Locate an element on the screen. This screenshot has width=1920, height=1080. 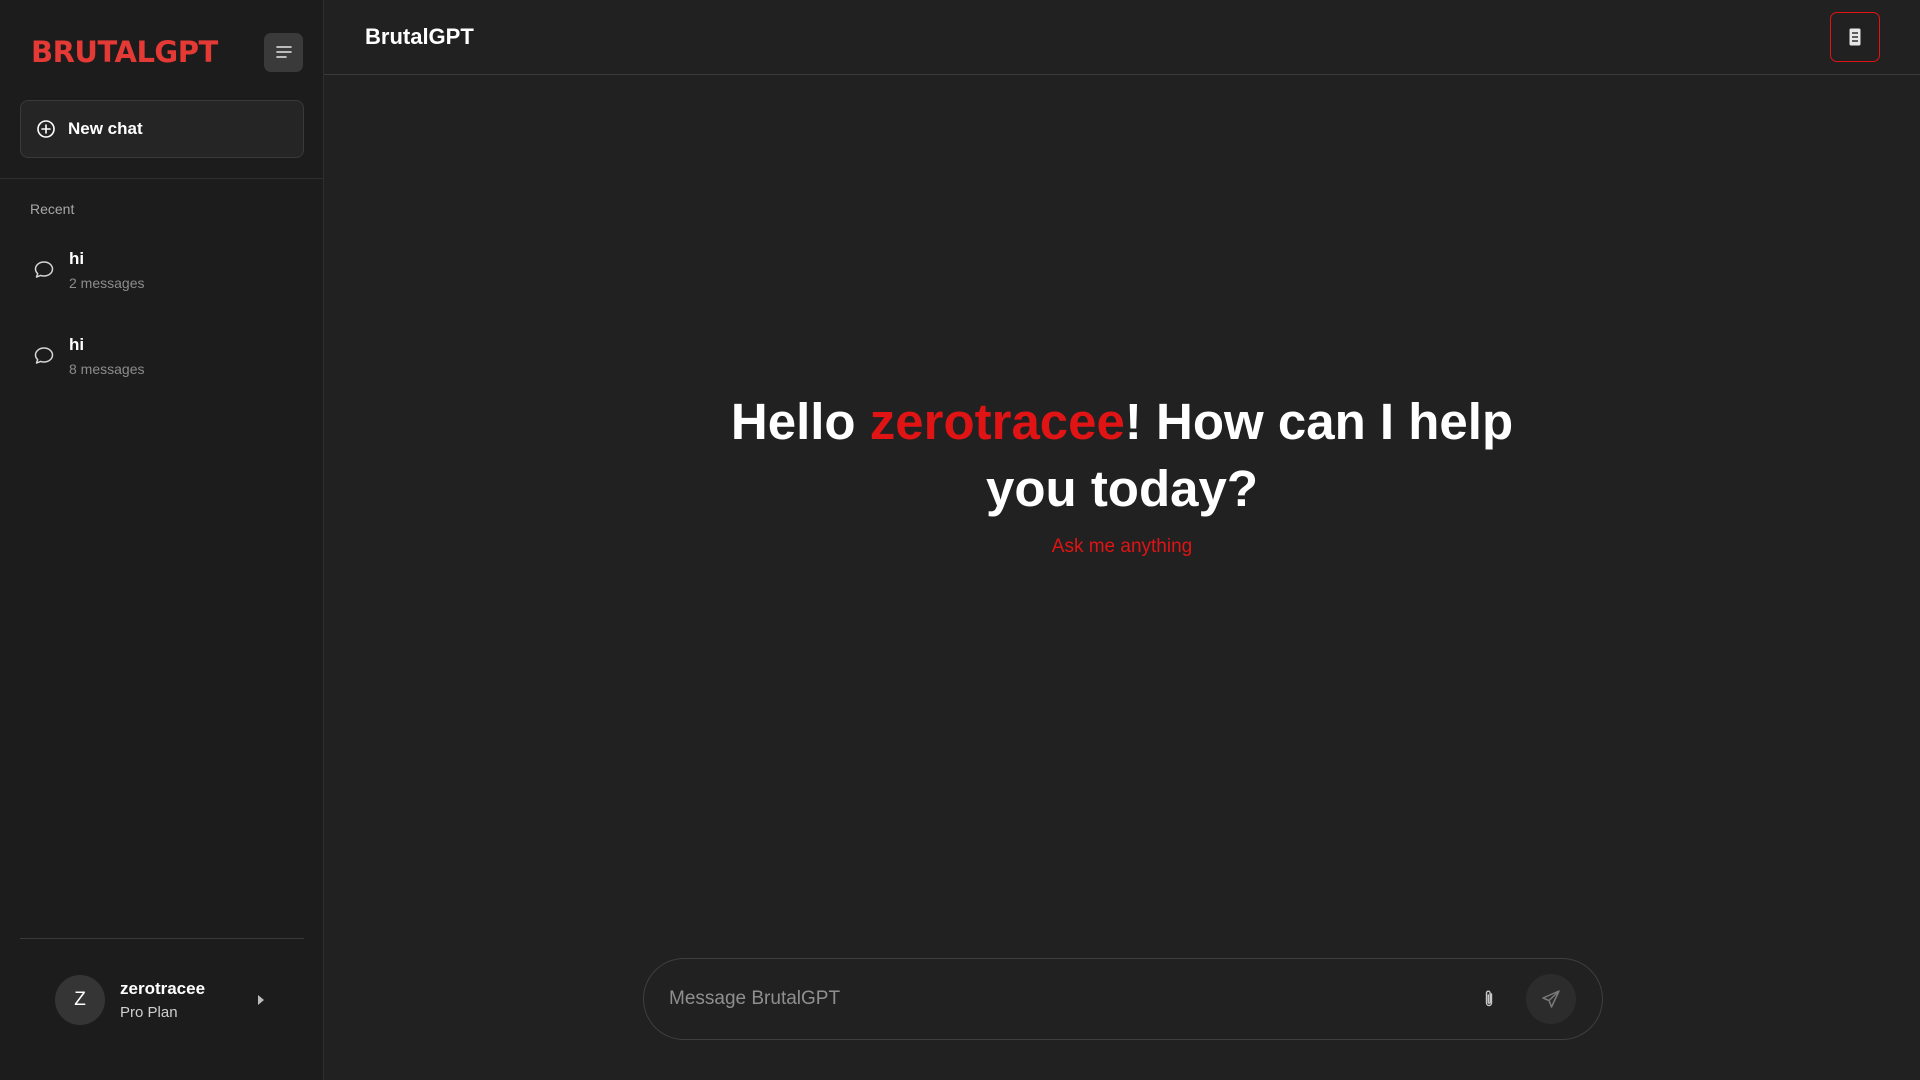
page-title: BrutalGPT is located at coordinates (419, 36).